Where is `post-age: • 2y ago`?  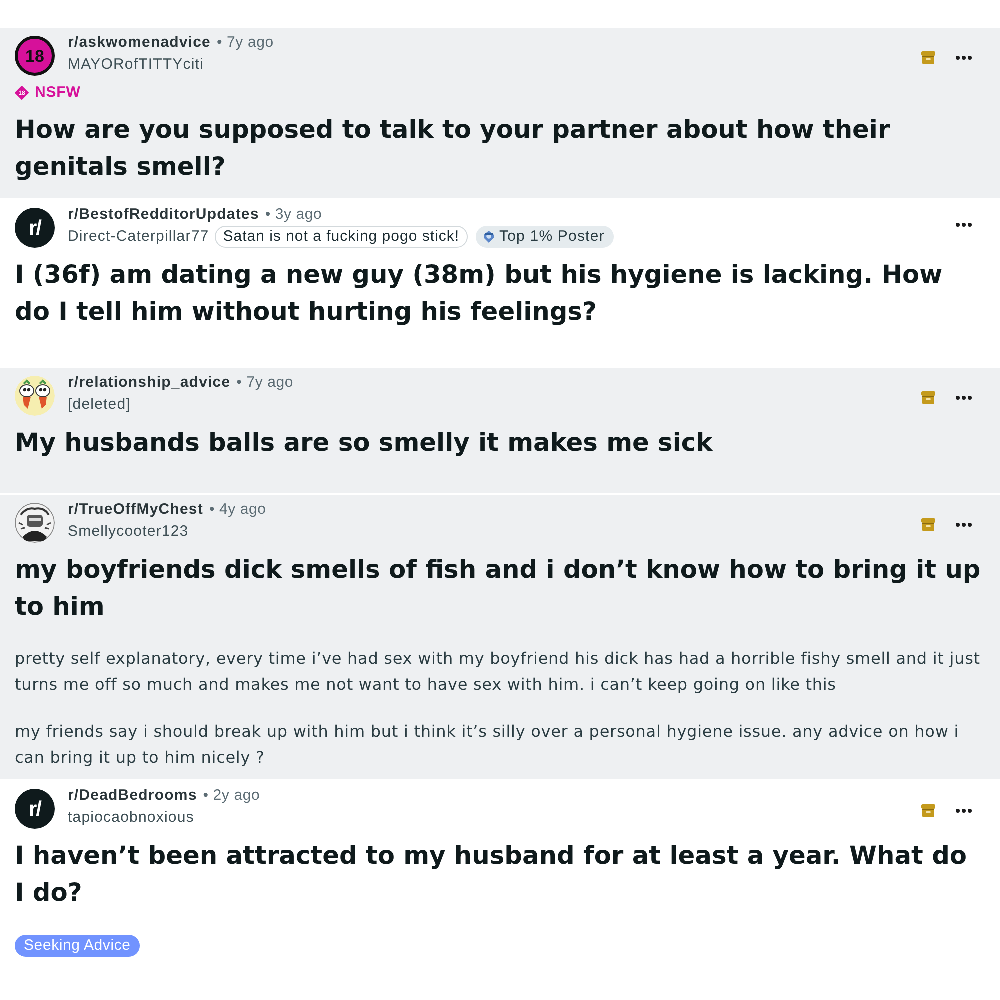
post-age: • 2y ago is located at coordinates (231, 796).